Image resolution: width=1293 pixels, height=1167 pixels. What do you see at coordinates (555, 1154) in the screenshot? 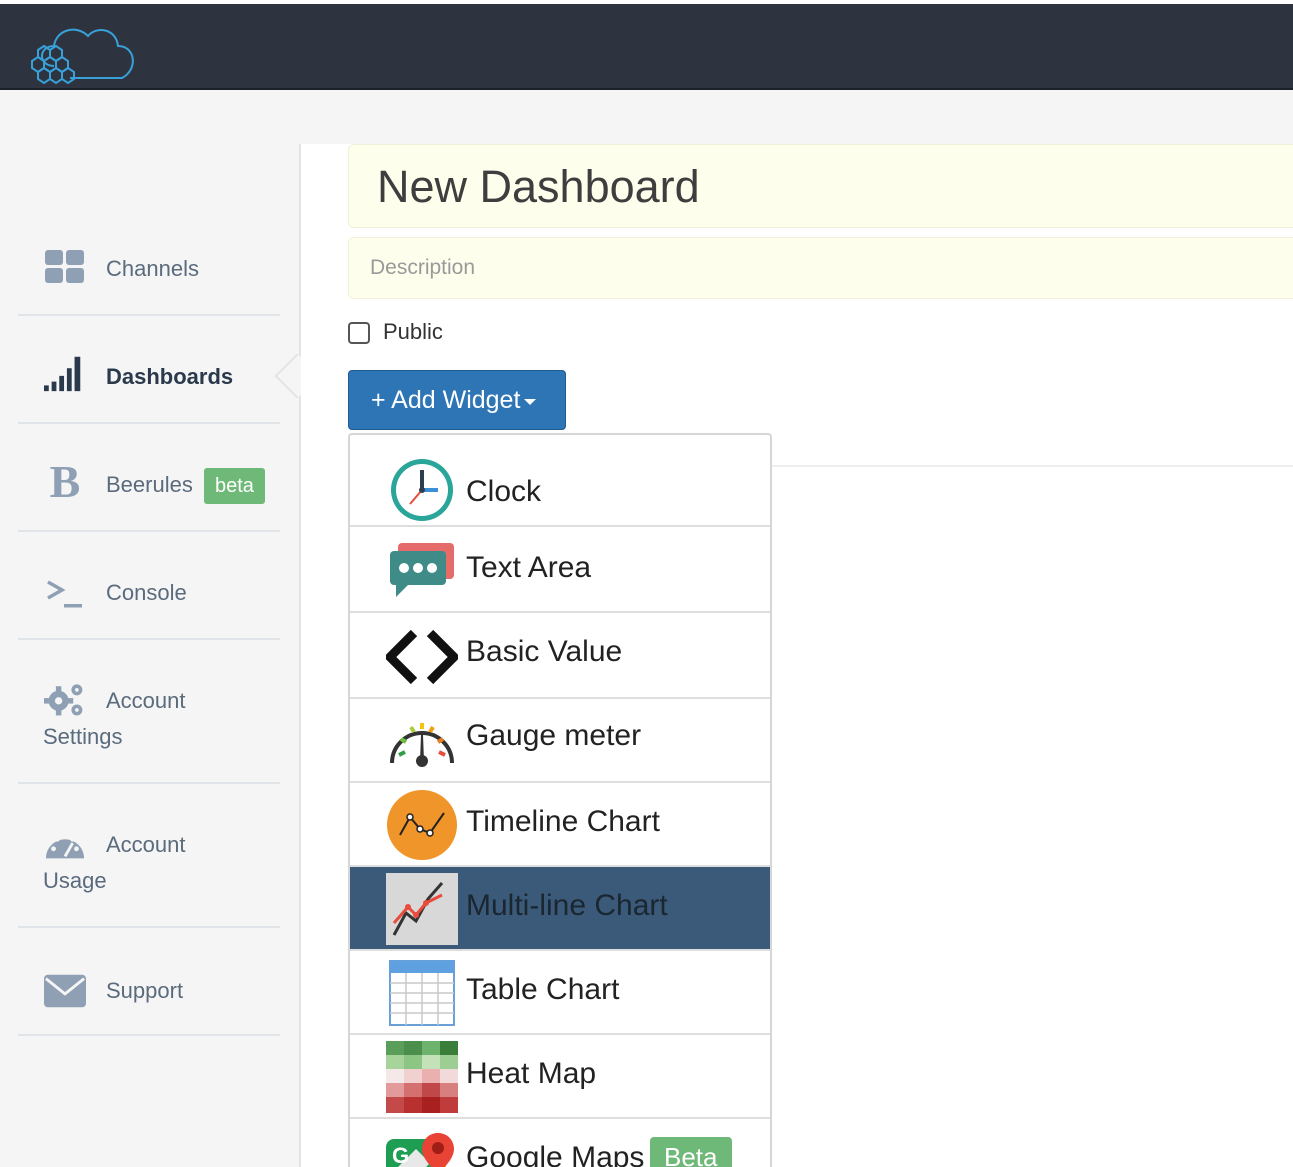
I see `menu-item-label: Google Maps` at bounding box center [555, 1154].